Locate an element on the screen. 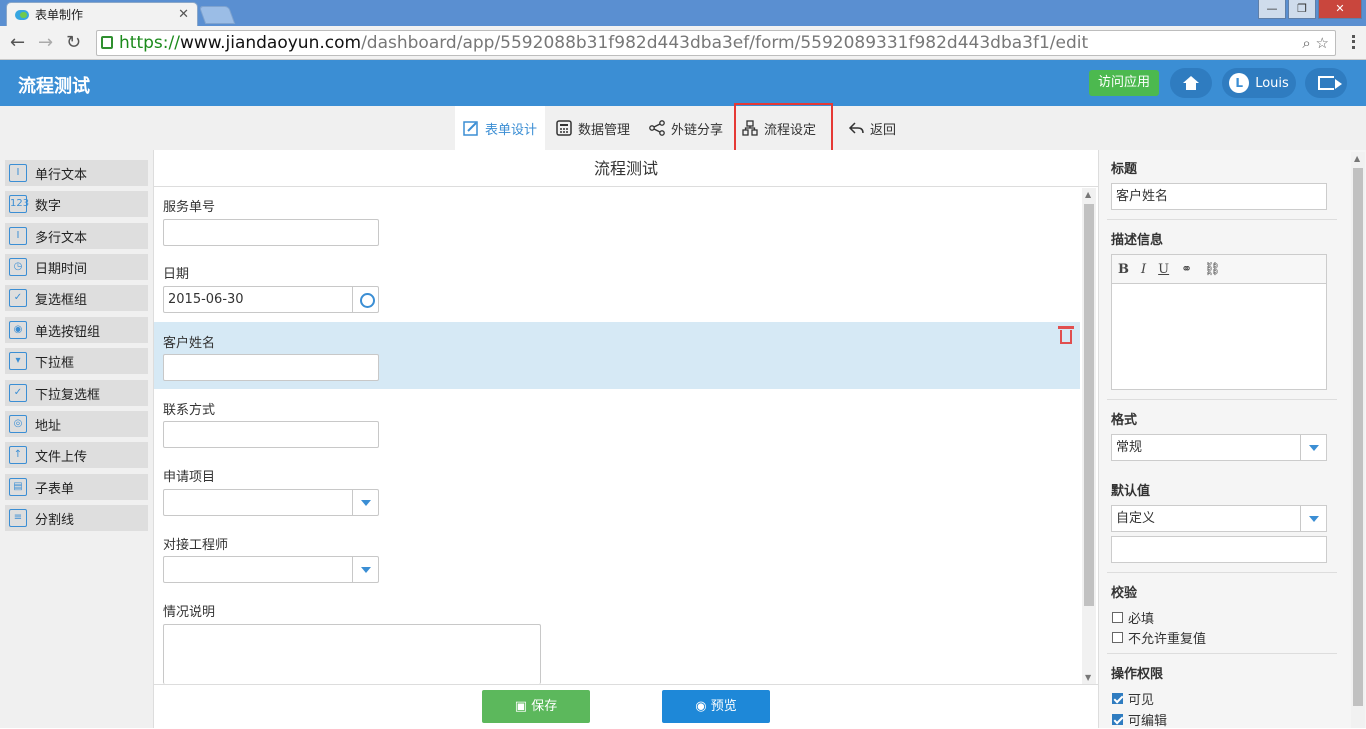 The height and width of the screenshot is (729, 1366). maximize-button: ❐ is located at coordinates (1302, 9).